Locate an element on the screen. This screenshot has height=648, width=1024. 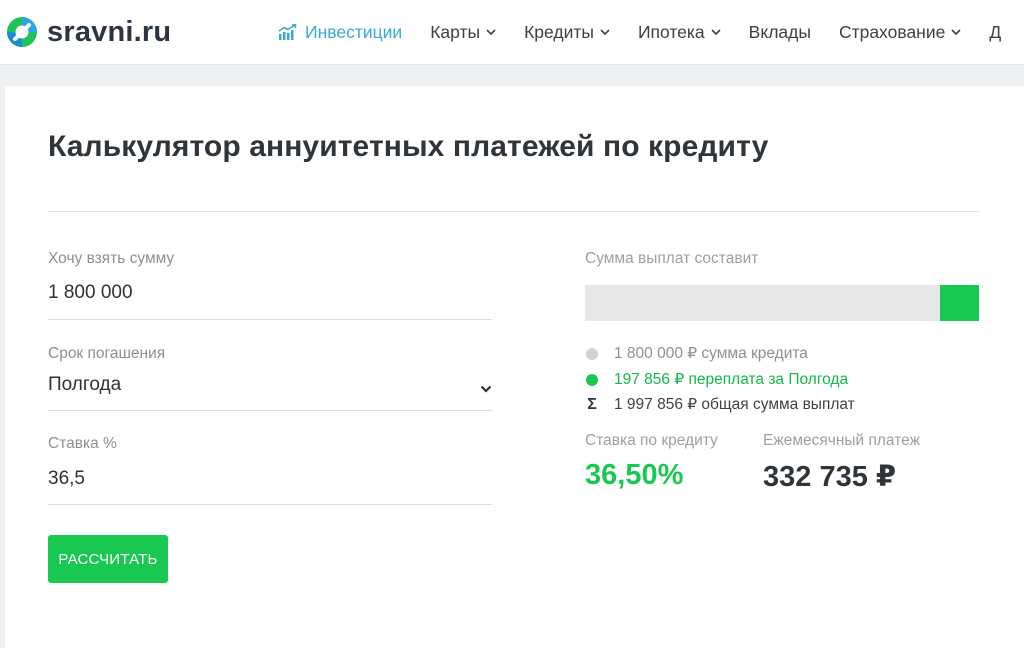
nav-item-cards: Карты is located at coordinates (463, 32).